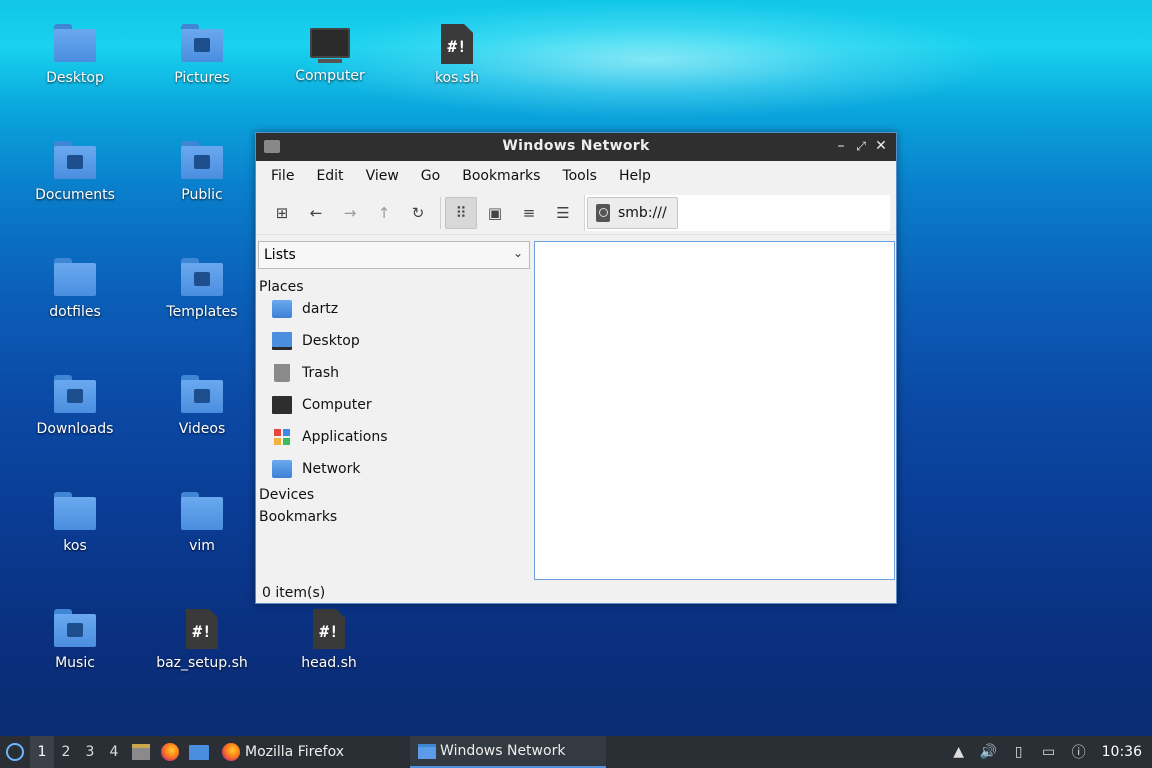 Image resolution: width=1152 pixels, height=768 pixels. Describe the element at coordinates (881, 146) in the screenshot. I see `close-button: ✕` at that location.